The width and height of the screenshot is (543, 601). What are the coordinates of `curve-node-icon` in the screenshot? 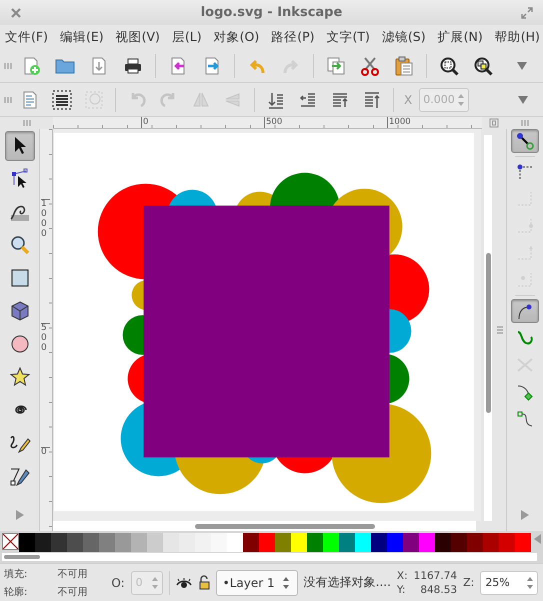 It's located at (525, 419).